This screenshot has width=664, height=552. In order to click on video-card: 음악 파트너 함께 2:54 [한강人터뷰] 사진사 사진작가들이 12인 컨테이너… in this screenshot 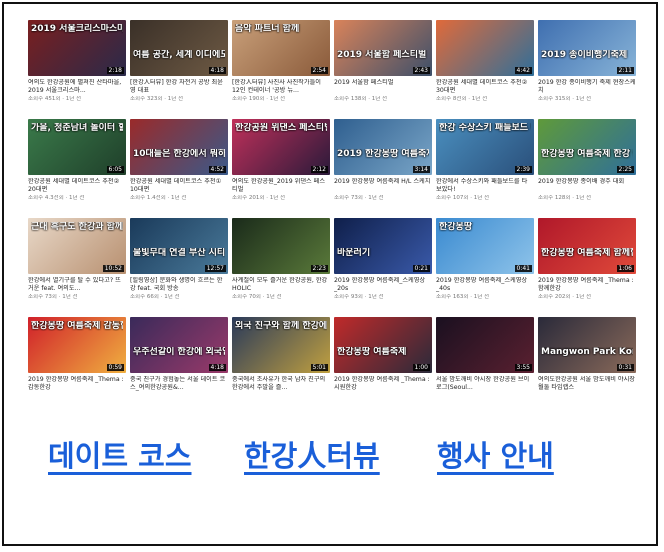, I will do `click(281, 66)`.